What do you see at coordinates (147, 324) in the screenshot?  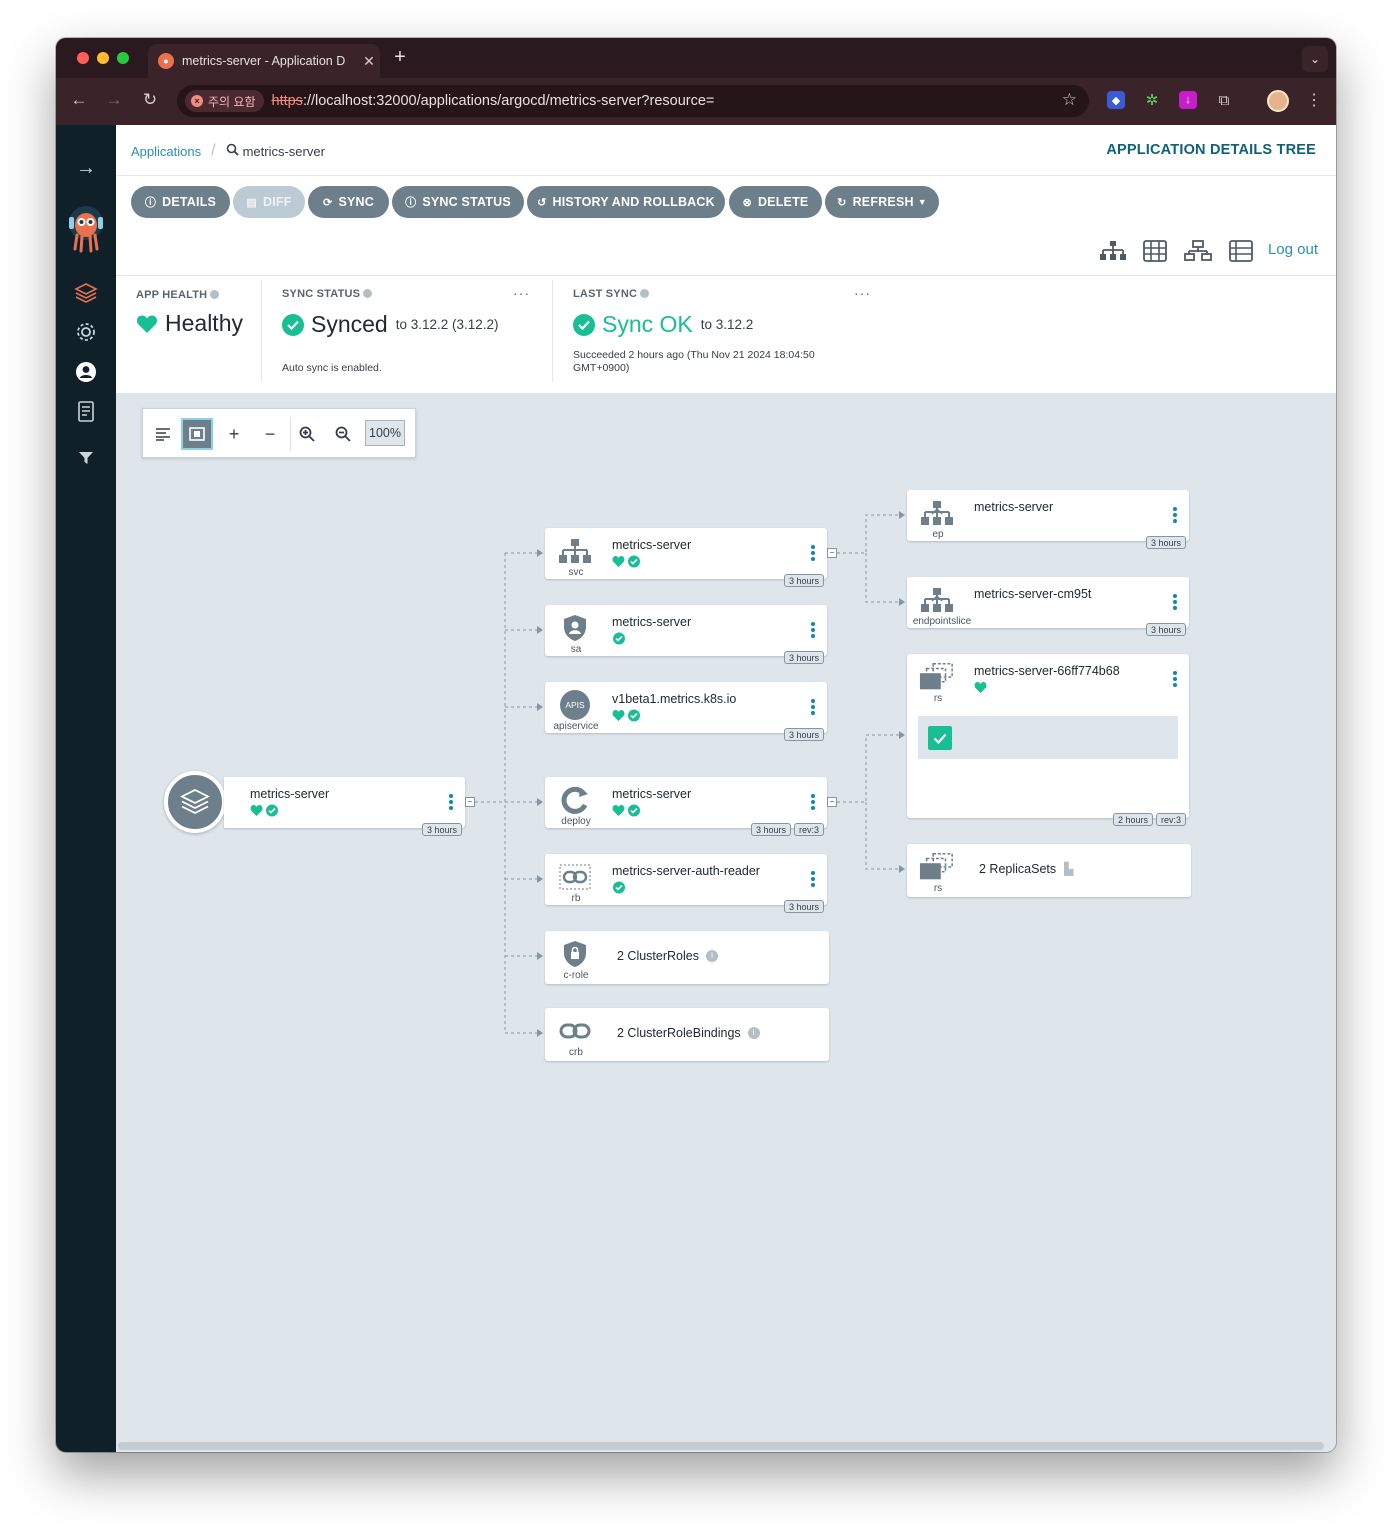 I see `heart-icon` at bounding box center [147, 324].